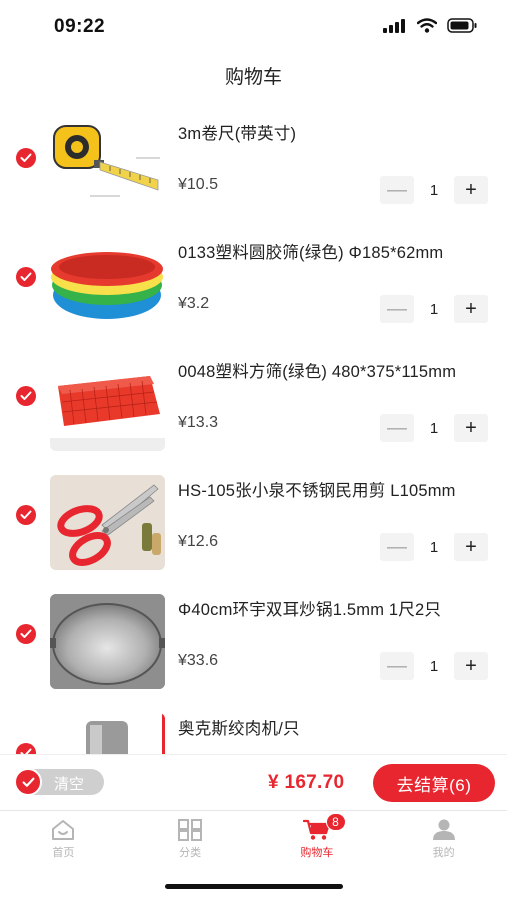  I want to click on tab-label: 我的, so click(443, 853).